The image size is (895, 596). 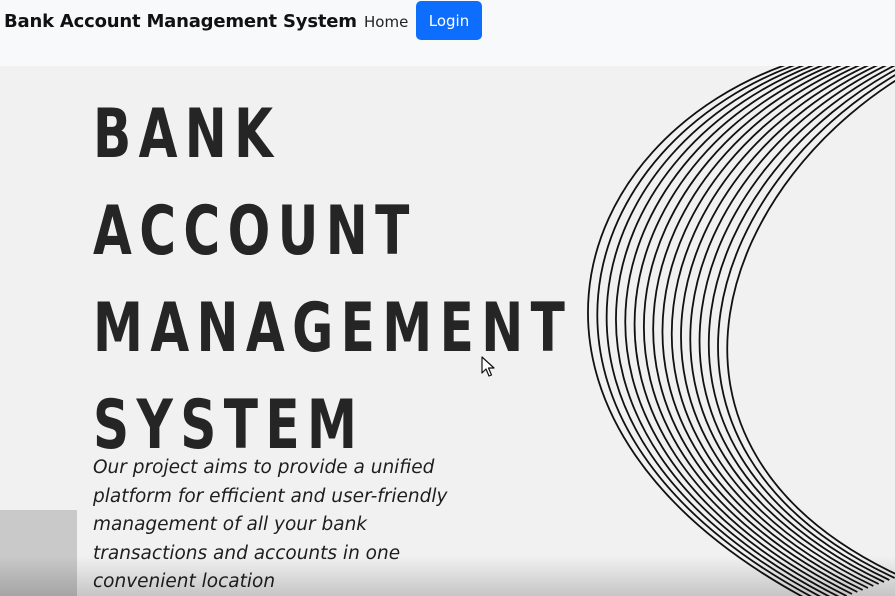 What do you see at coordinates (488, 366) in the screenshot?
I see `mouse-cursor-icon` at bounding box center [488, 366].